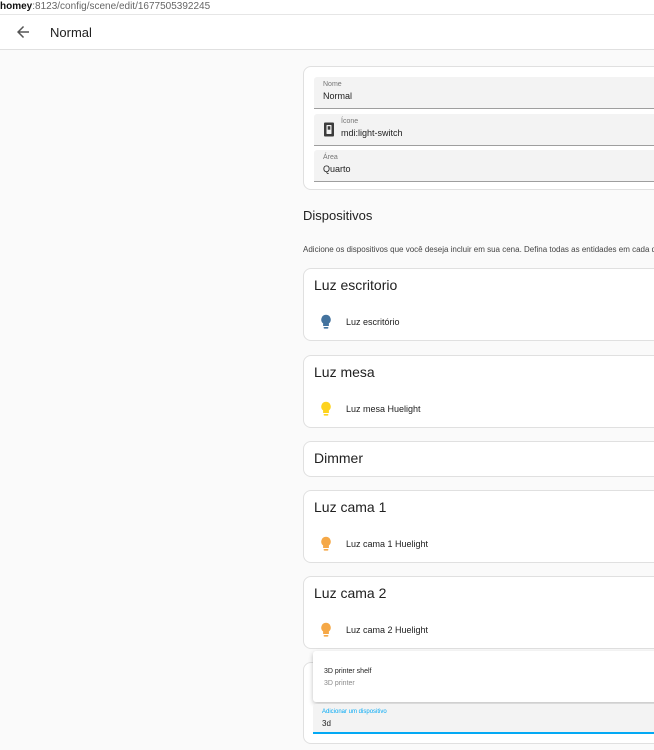 Image resolution: width=654 pixels, height=750 pixels. I want to click on name-field-value: Normal, so click(338, 96).